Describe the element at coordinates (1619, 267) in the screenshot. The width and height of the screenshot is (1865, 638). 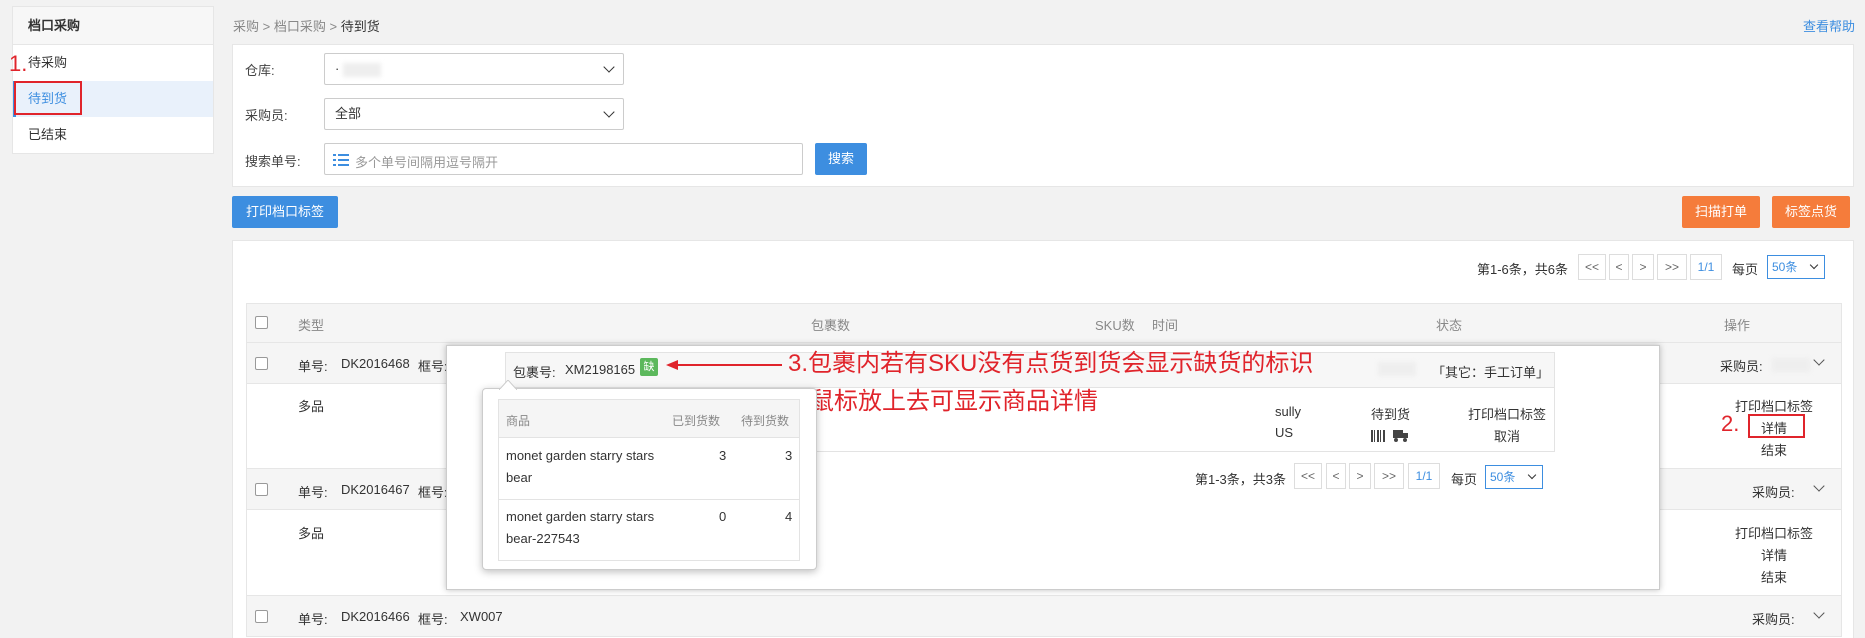
I see `pager-prev-button: <` at that location.